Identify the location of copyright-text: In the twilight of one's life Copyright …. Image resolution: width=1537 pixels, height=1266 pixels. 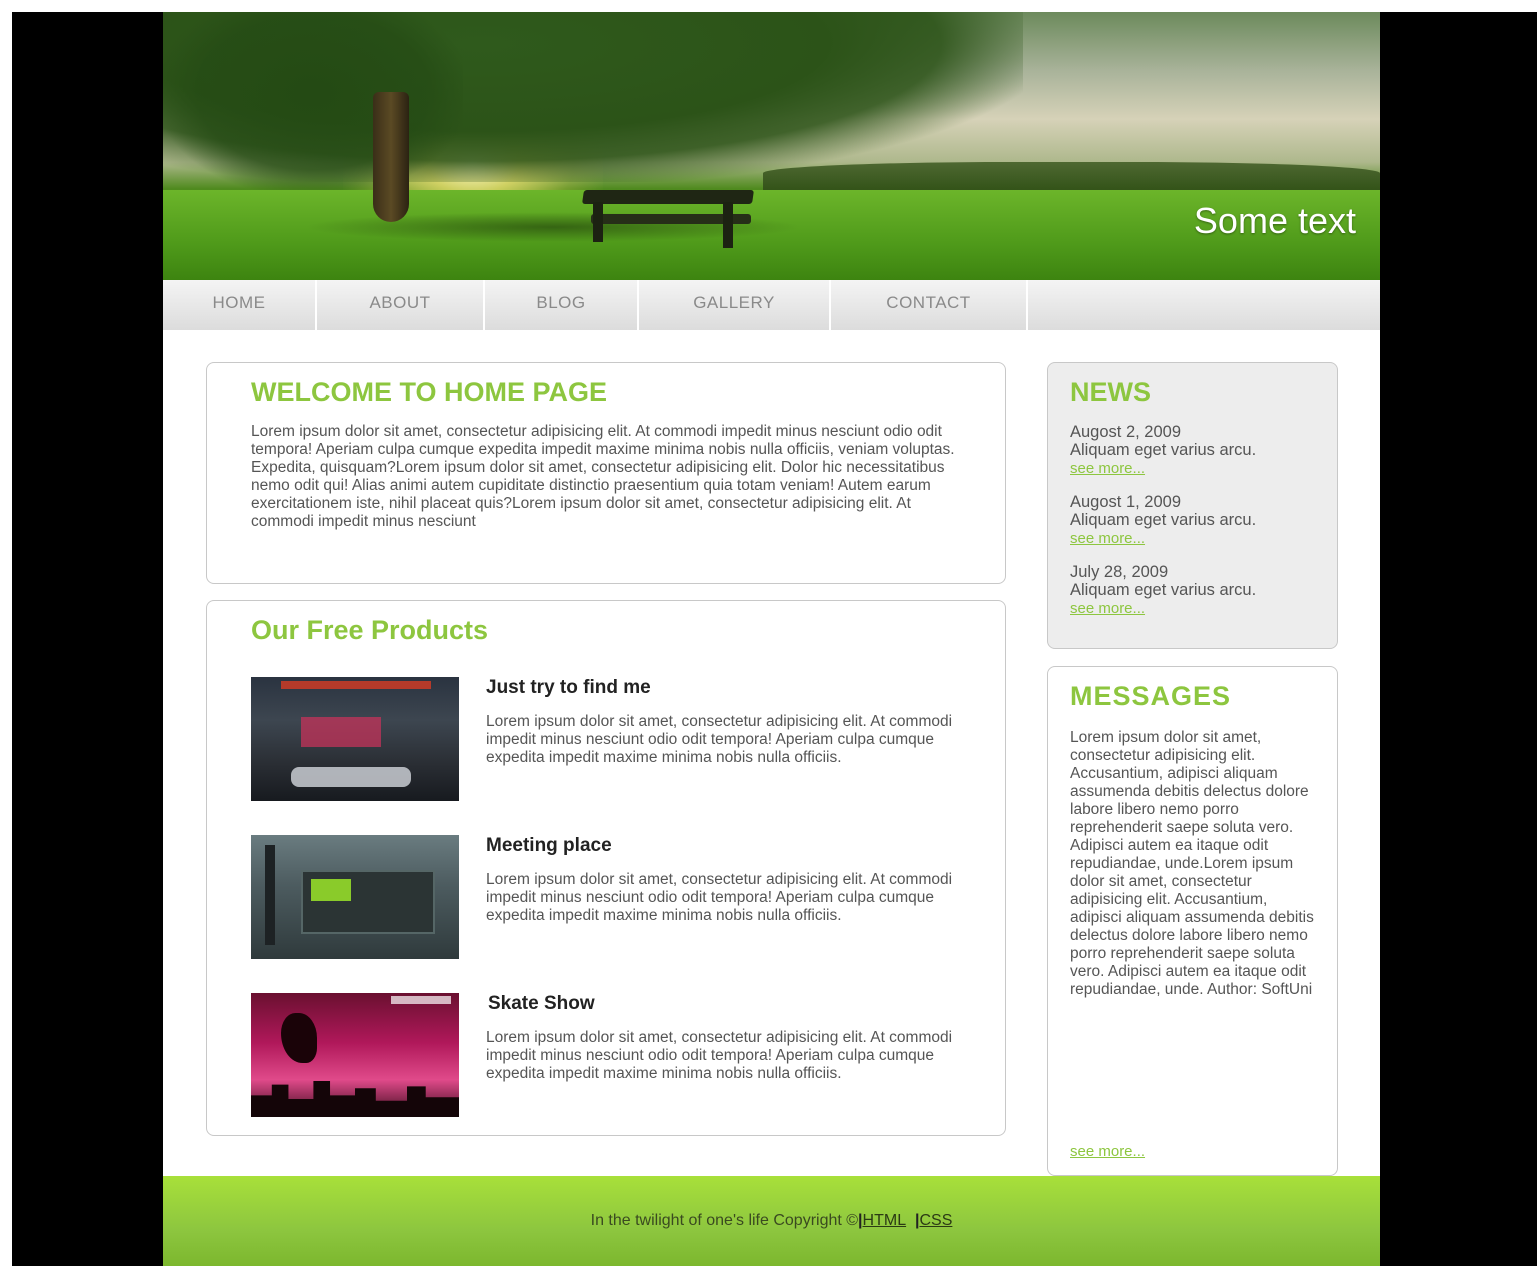
(724, 1220).